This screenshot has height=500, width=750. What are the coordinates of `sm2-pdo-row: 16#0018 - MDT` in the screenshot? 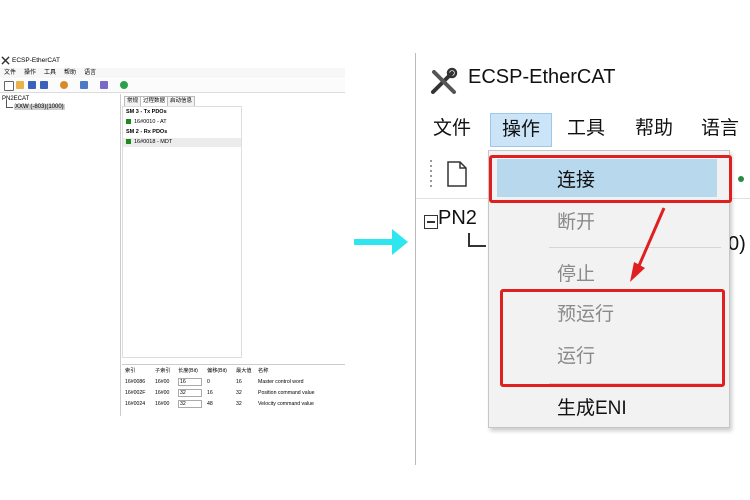 It's located at (149, 142).